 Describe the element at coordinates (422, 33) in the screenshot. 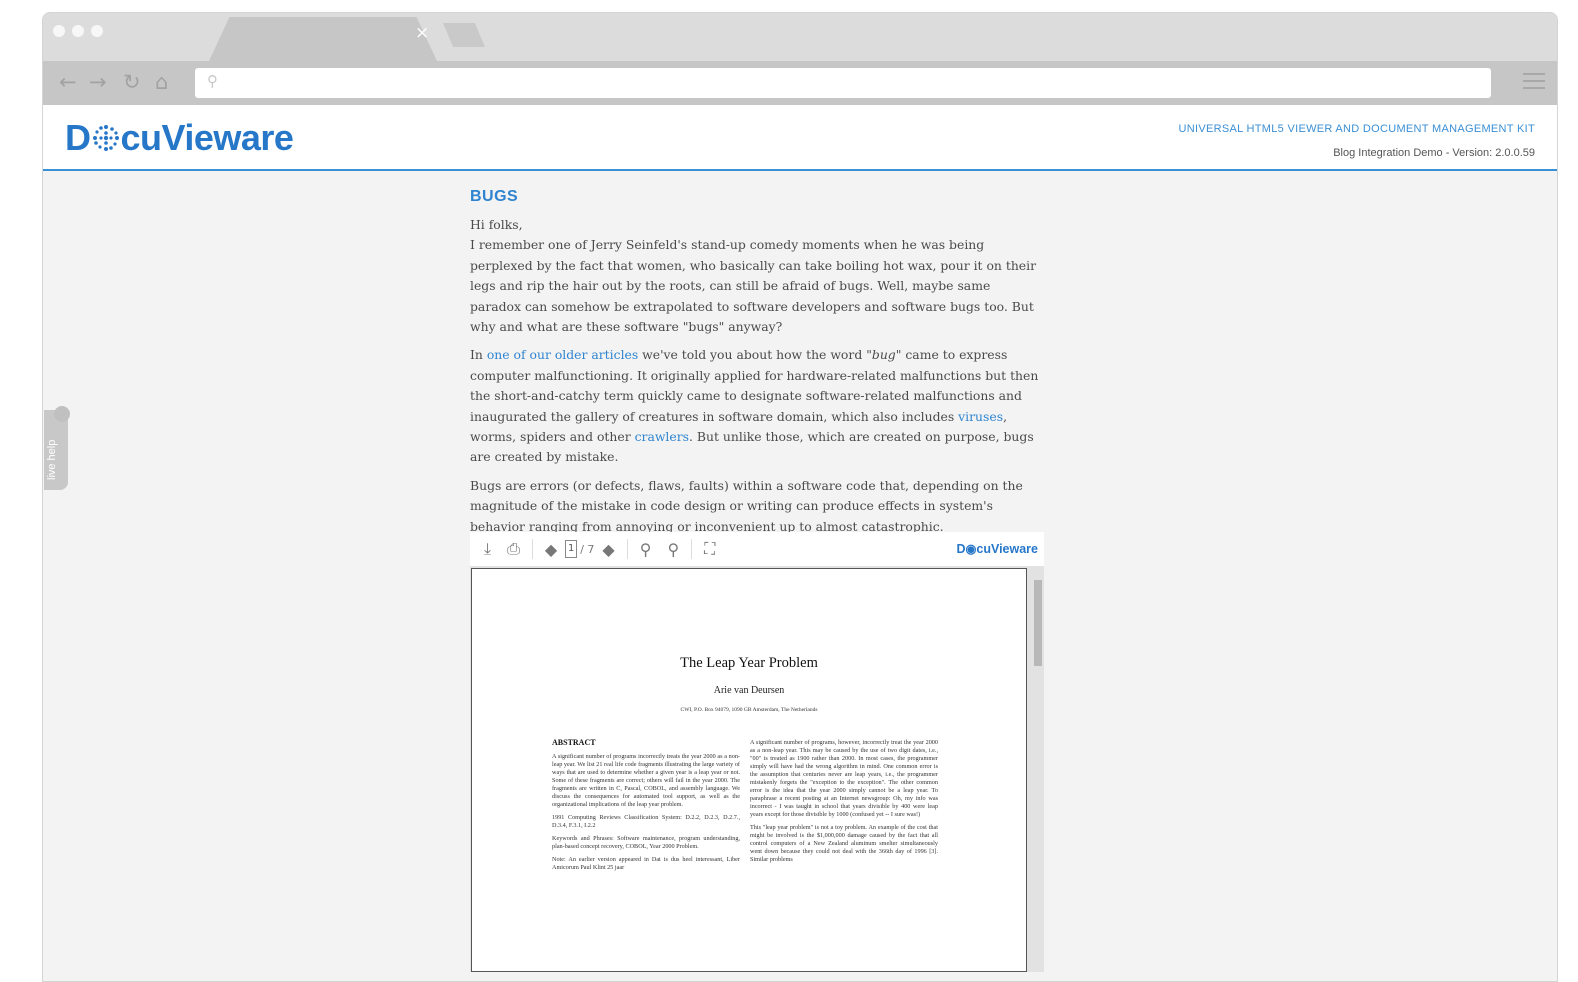

I see `tab-close-icon: ×` at that location.